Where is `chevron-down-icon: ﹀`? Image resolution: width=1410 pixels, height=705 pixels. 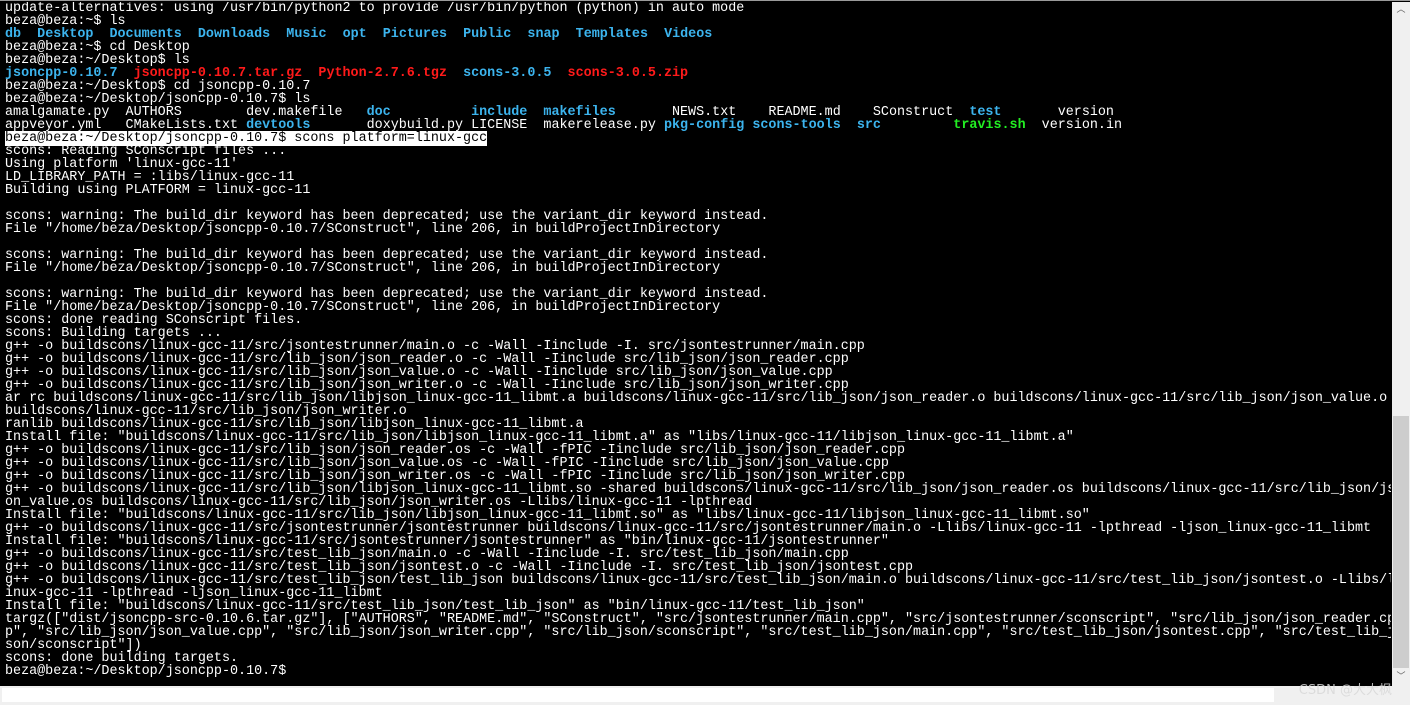
chevron-down-icon: ﹀ is located at coordinates (1401, 677).